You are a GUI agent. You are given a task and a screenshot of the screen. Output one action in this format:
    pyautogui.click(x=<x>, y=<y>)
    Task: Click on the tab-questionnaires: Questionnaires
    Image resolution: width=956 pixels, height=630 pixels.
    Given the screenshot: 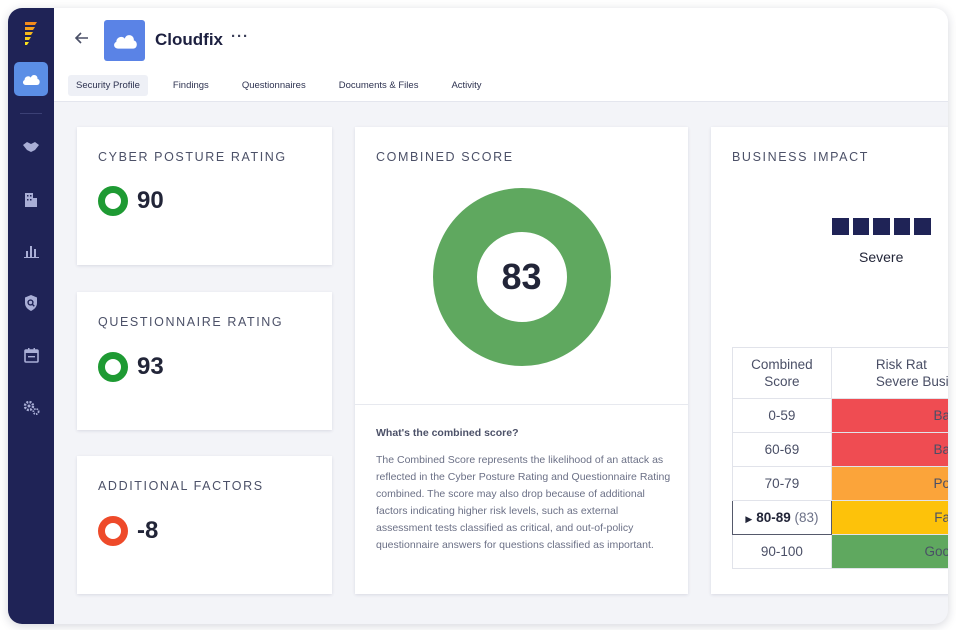 What is the action you would take?
    pyautogui.click(x=274, y=85)
    